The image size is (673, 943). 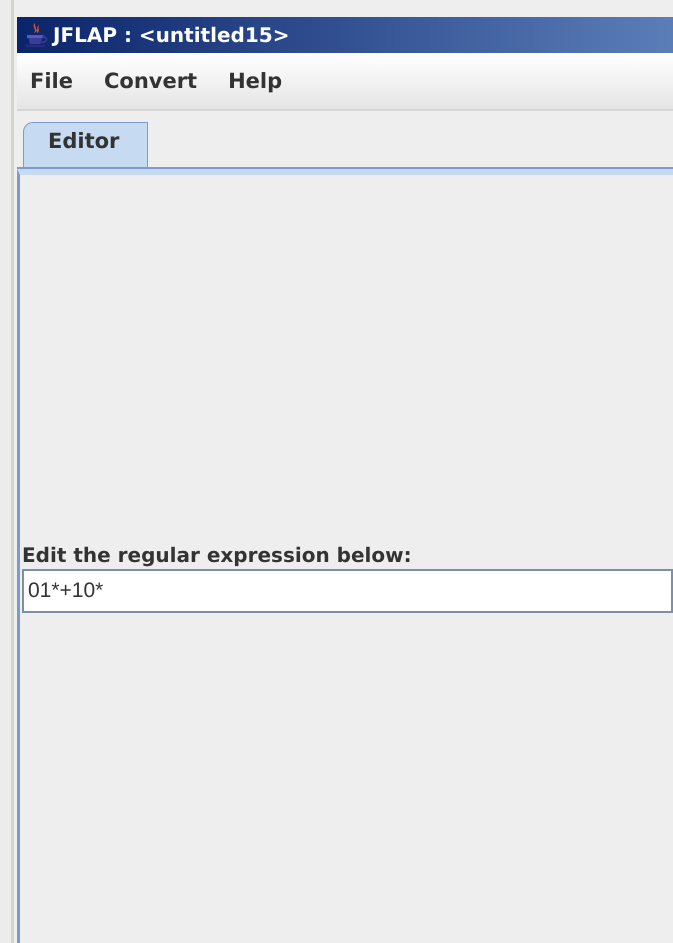 What do you see at coordinates (51, 81) in the screenshot?
I see `menu-item: File` at bounding box center [51, 81].